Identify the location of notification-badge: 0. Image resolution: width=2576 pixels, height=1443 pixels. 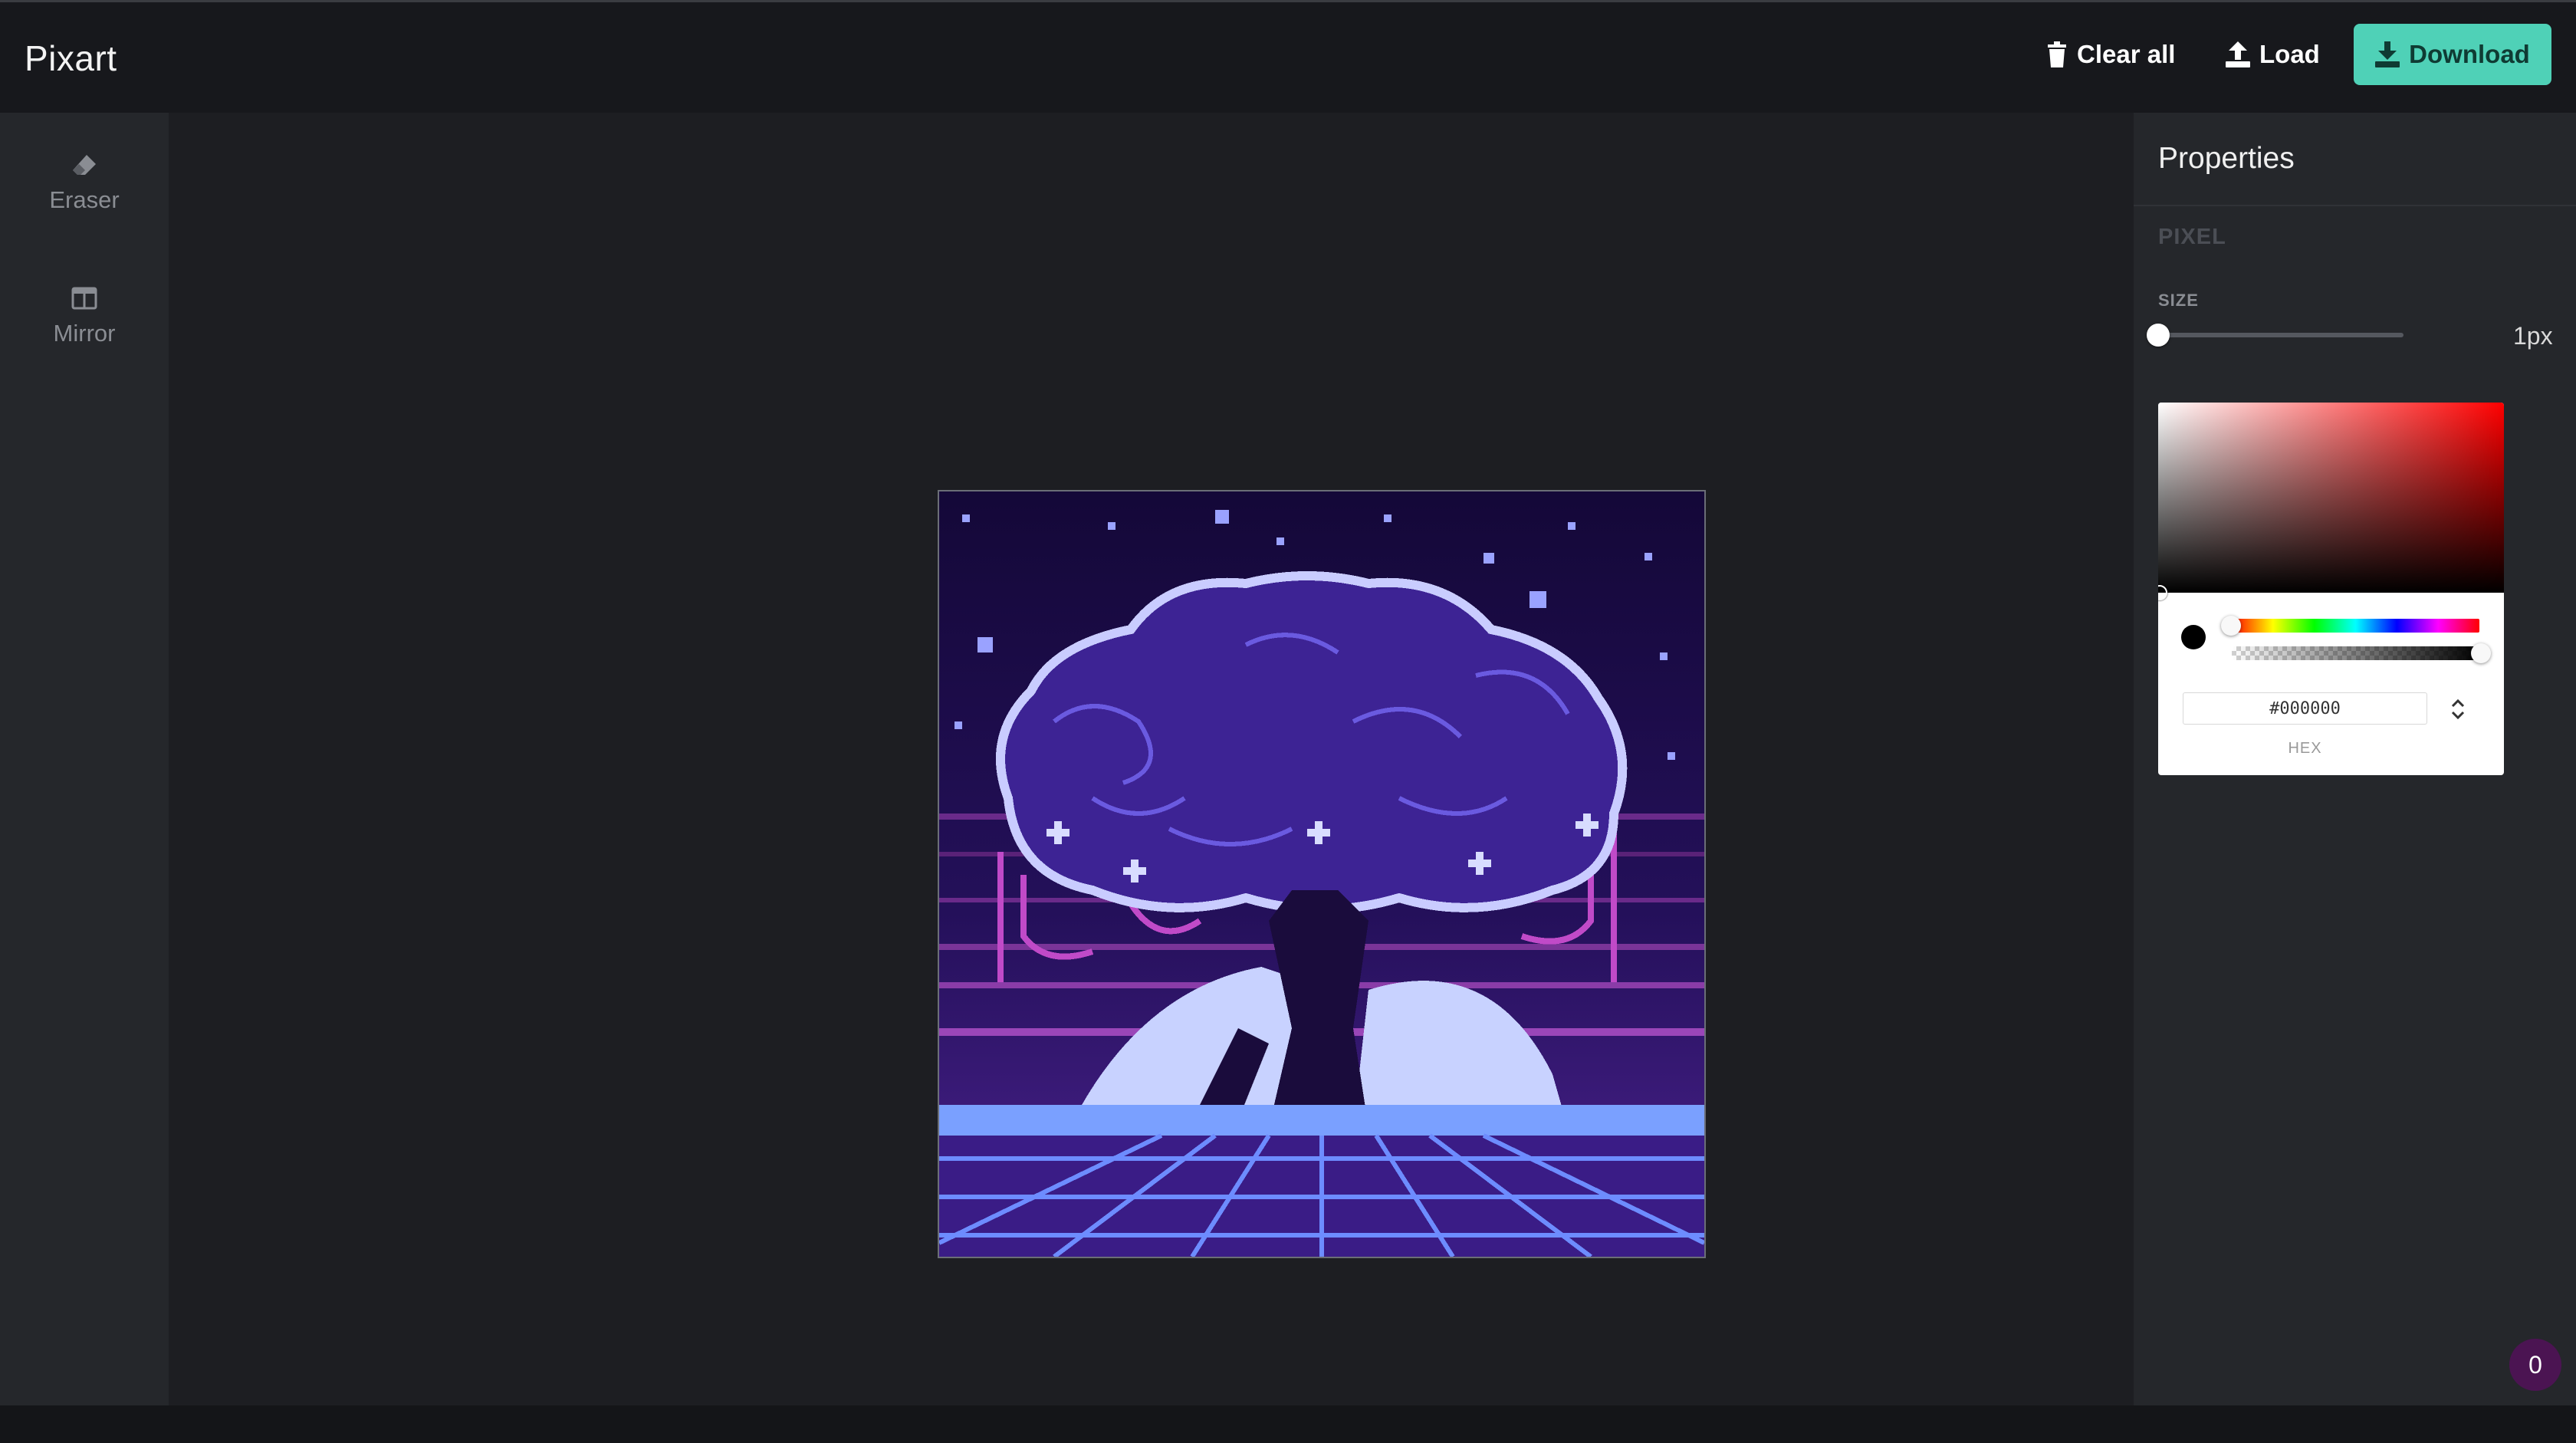
(2535, 1365).